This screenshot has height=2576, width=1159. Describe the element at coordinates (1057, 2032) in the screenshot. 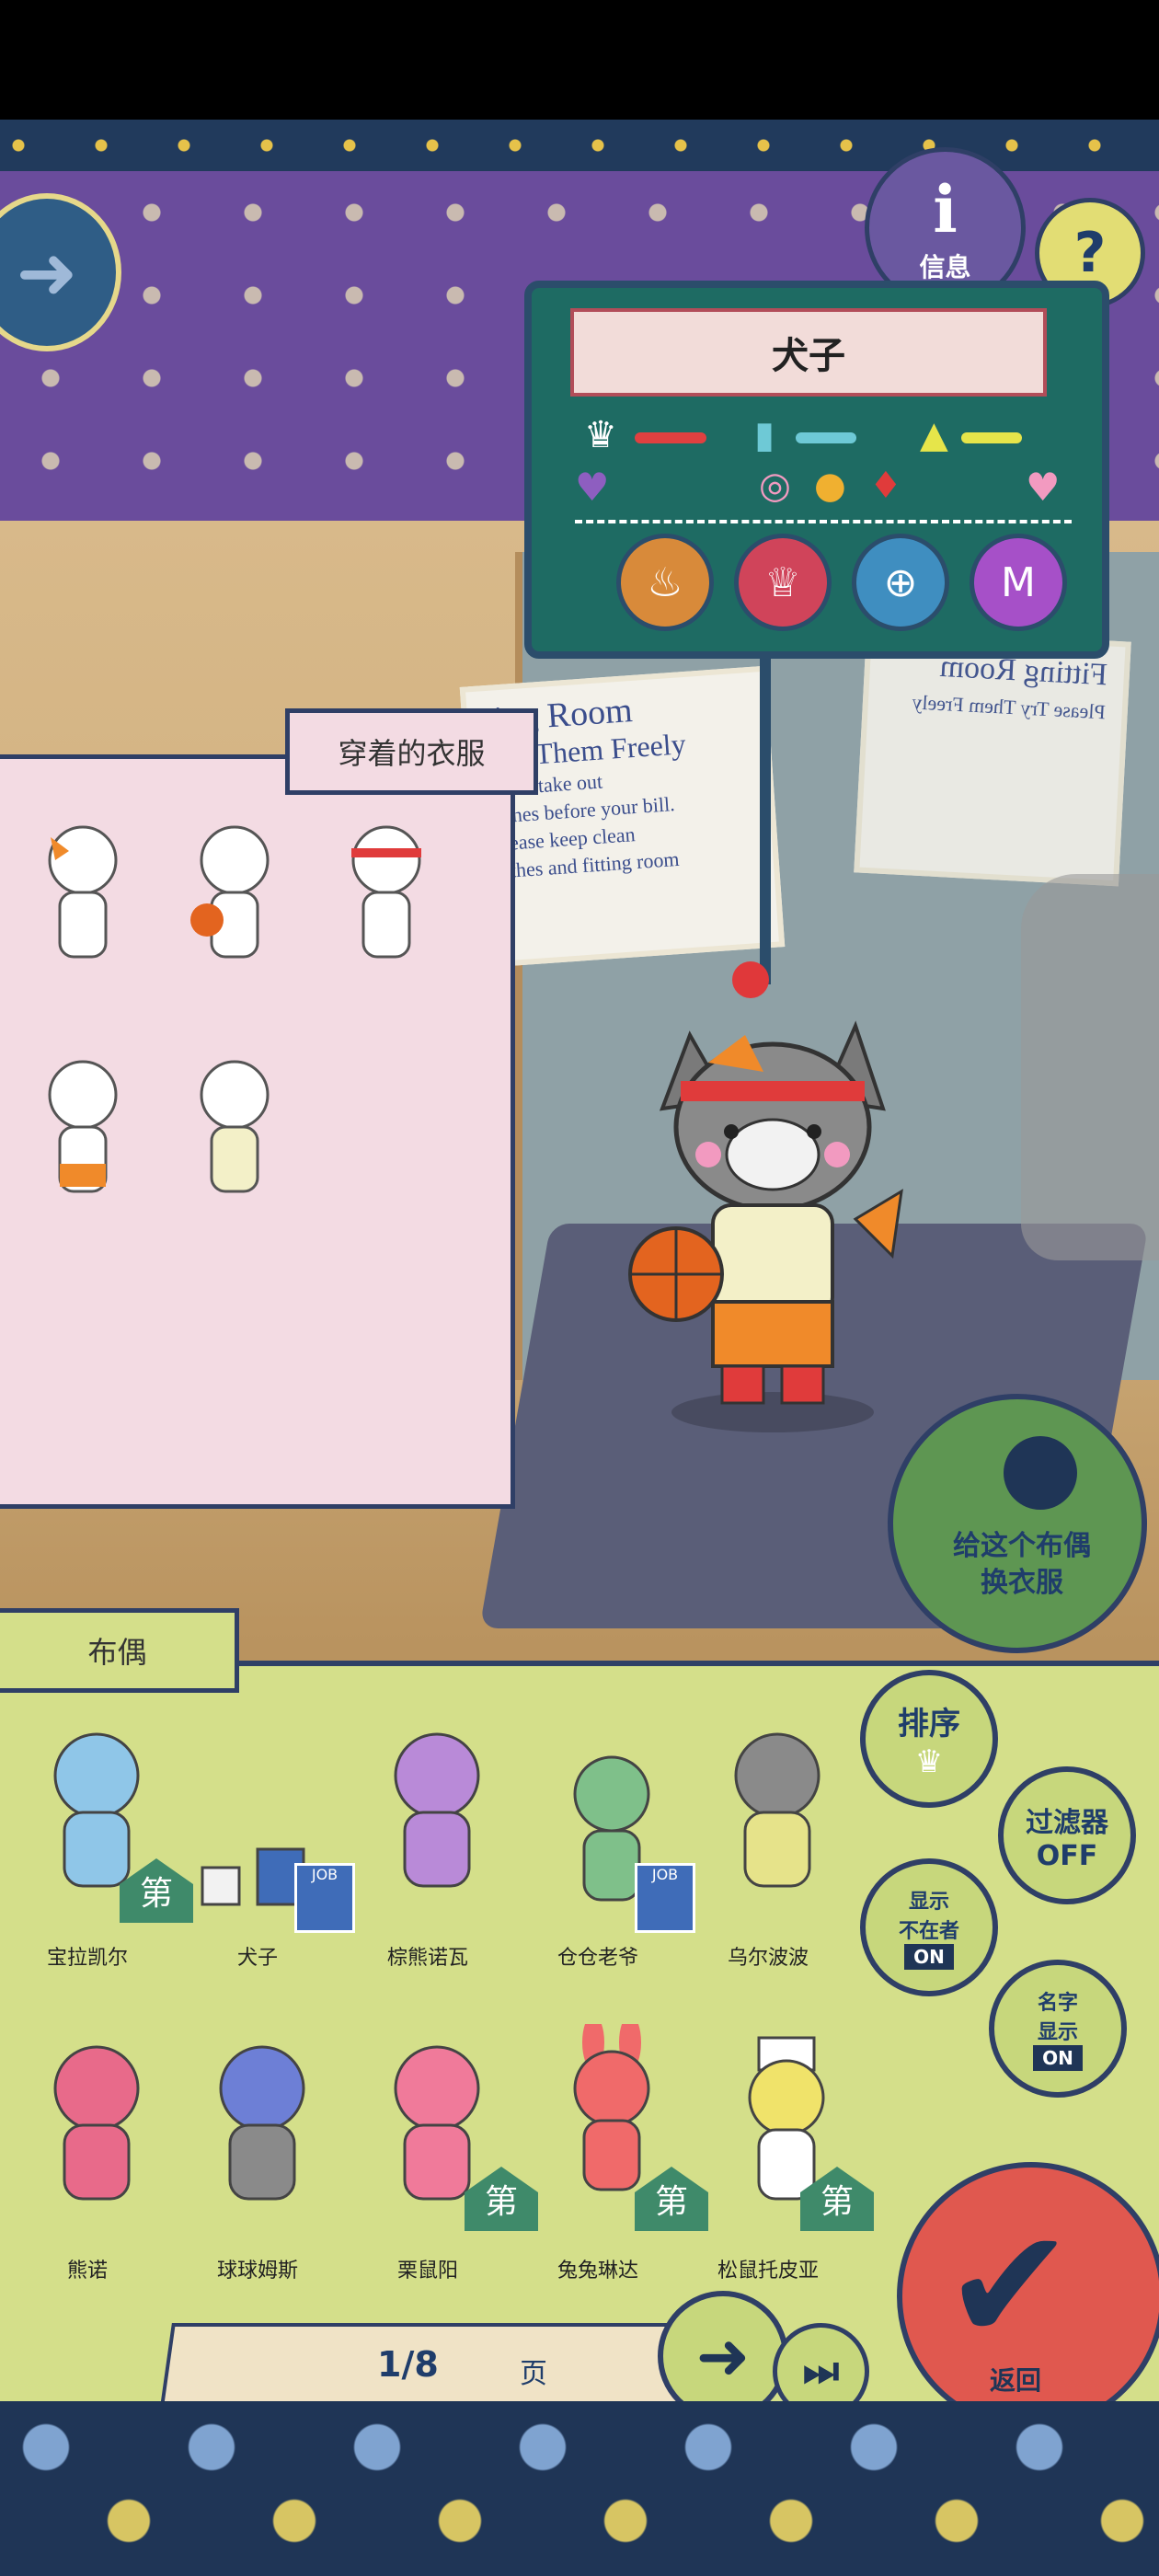

I see `show-name-label-2: 显示` at that location.